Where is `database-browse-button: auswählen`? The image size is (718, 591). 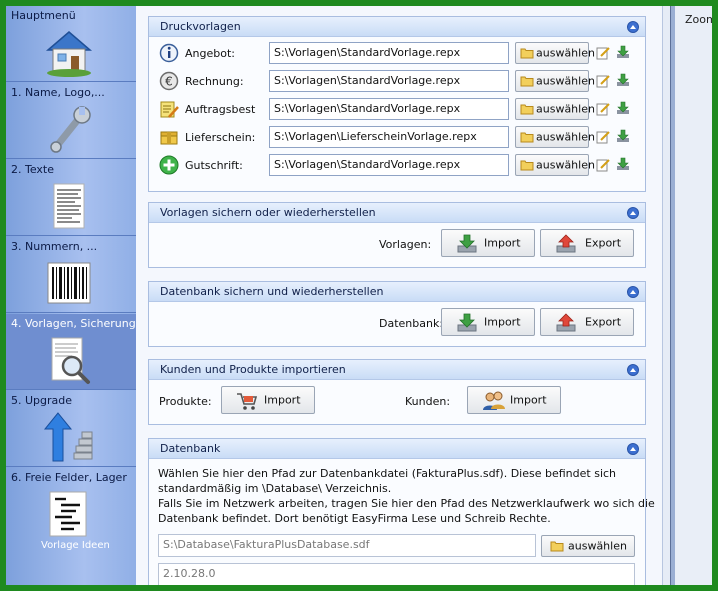 database-browse-button: auswählen is located at coordinates (588, 546).